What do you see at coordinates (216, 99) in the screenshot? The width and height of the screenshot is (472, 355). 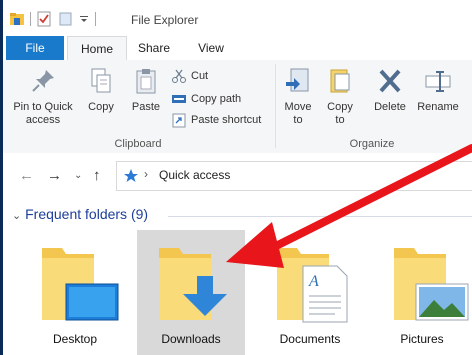 I see `copy-path-label: Copy path` at bounding box center [216, 99].